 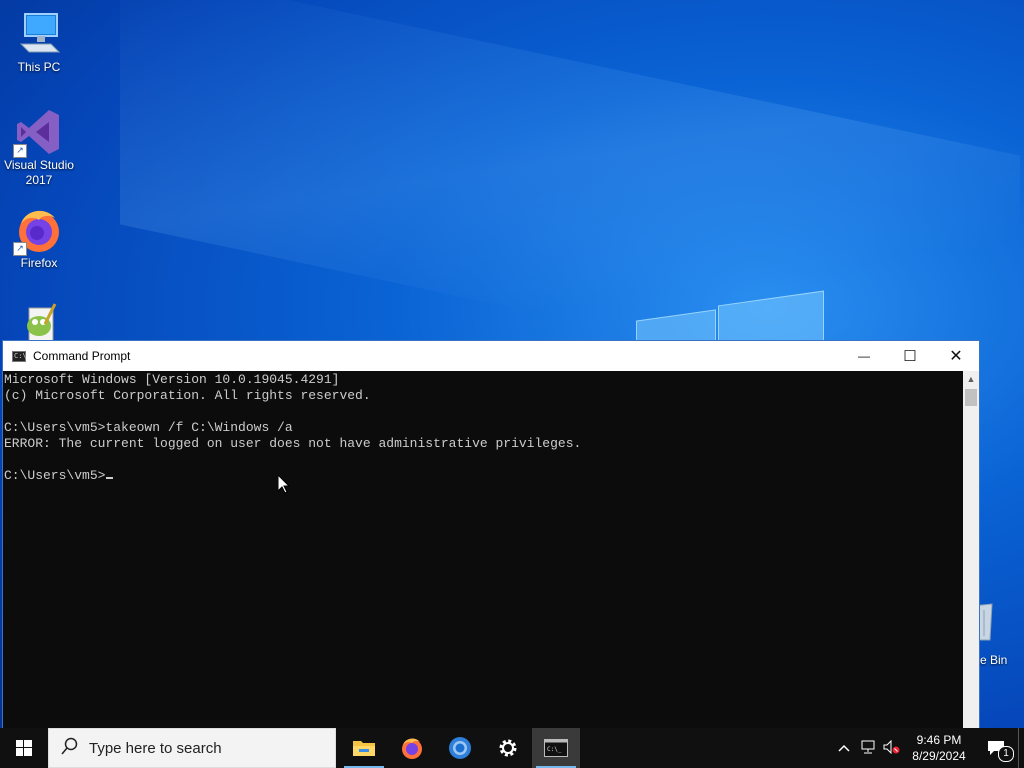 I want to click on vertical-scrollbar: ▲, so click(x=971, y=550).